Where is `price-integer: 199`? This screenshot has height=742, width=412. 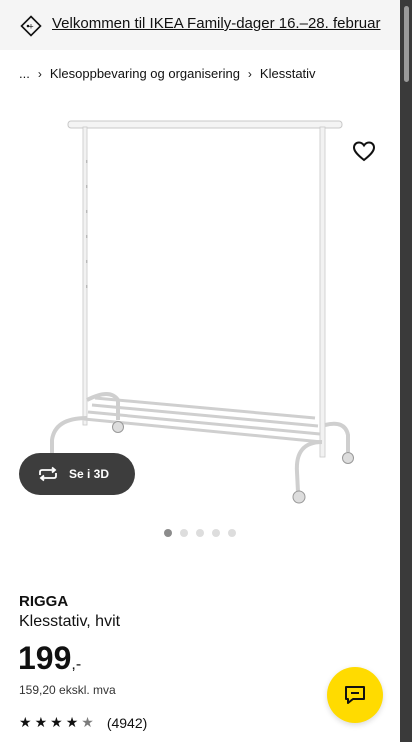 price-integer: 199 is located at coordinates (45, 658).